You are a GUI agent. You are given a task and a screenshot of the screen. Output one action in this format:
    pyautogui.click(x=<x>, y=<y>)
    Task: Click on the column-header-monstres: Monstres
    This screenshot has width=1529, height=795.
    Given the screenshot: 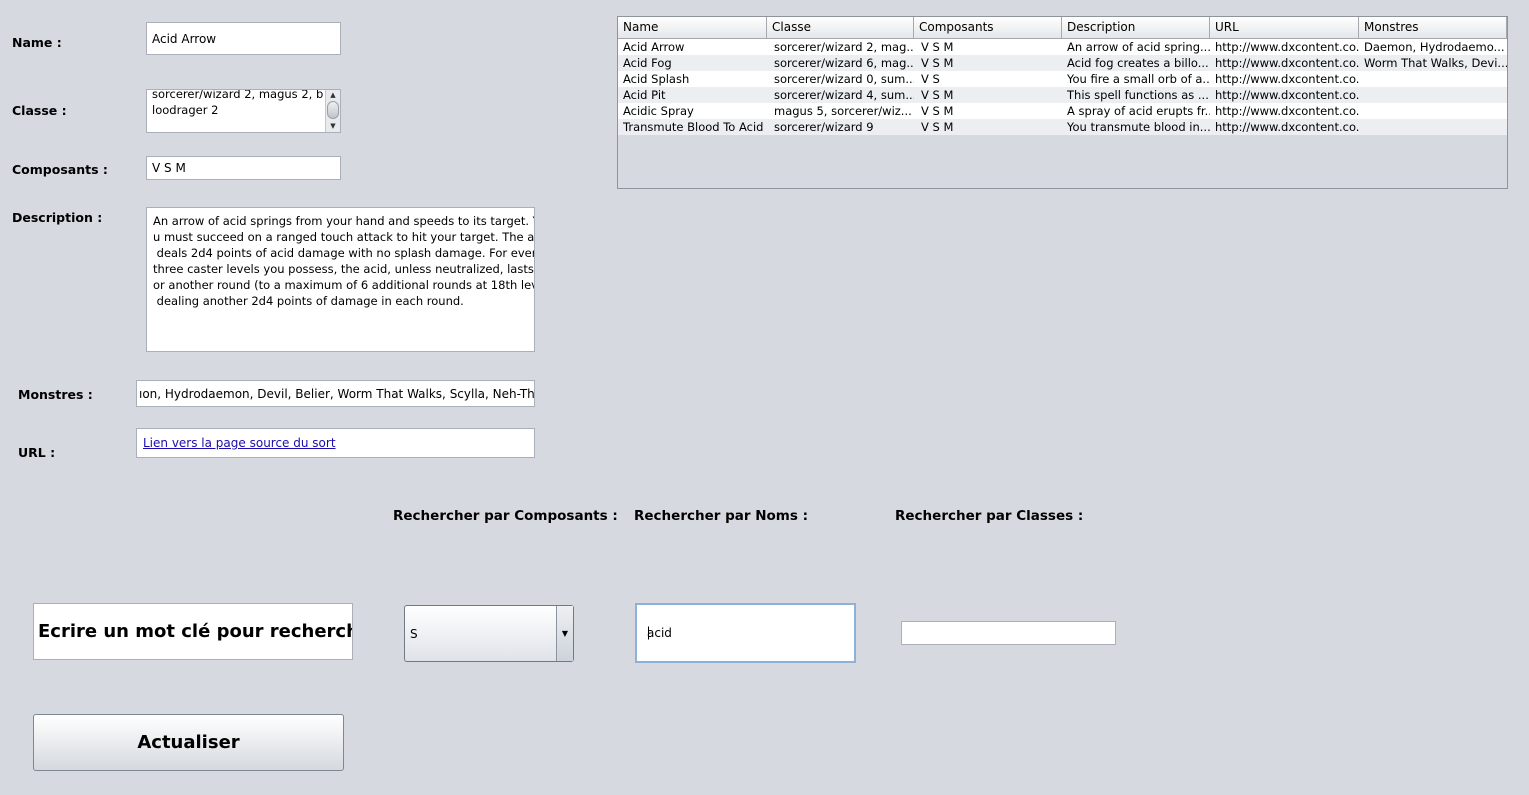 What is the action you would take?
    pyautogui.click(x=1433, y=27)
    